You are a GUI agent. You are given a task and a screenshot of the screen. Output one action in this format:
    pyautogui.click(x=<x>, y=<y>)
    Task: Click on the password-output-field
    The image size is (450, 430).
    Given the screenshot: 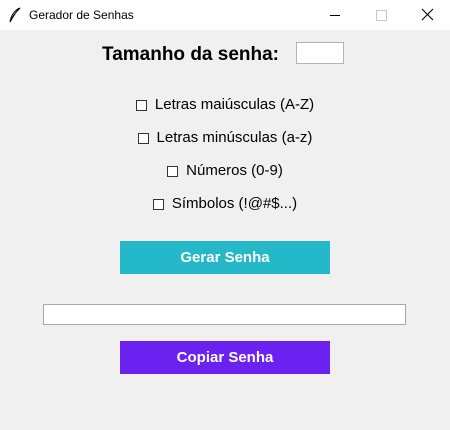 What is the action you would take?
    pyautogui.click(x=224, y=314)
    